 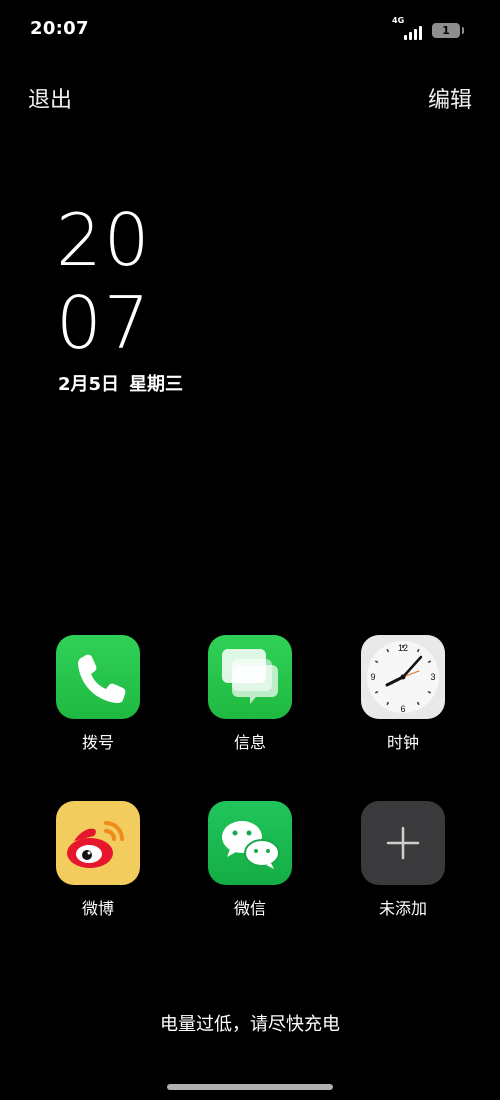 I want to click on battery-icon: 1, so click(x=448, y=30).